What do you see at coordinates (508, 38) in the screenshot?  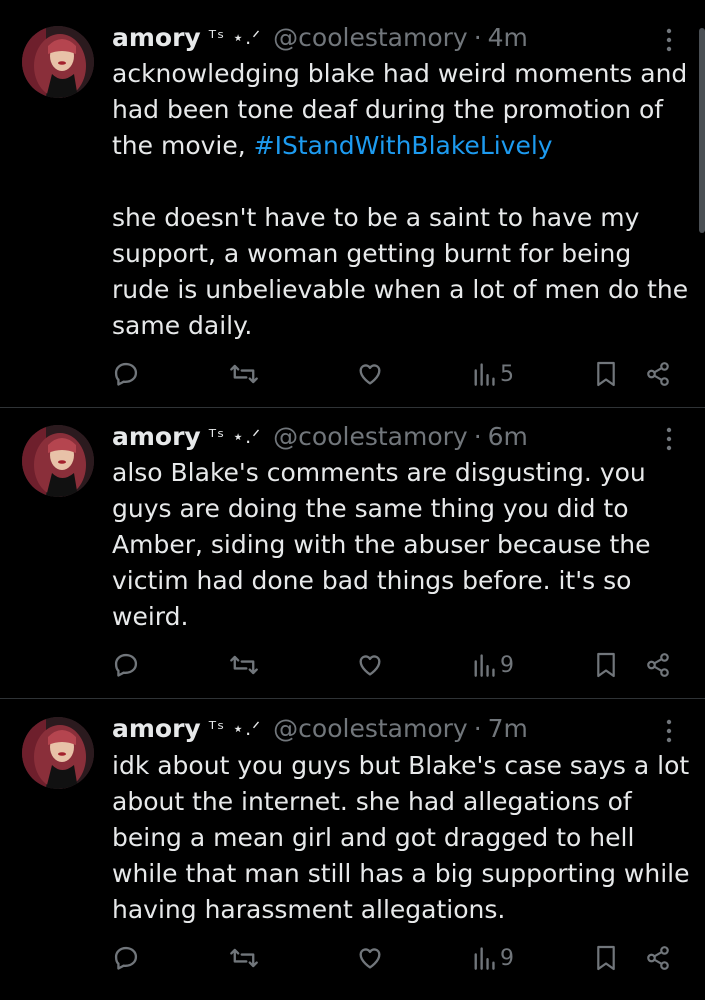 I see `tweet-timestamp: 4m` at bounding box center [508, 38].